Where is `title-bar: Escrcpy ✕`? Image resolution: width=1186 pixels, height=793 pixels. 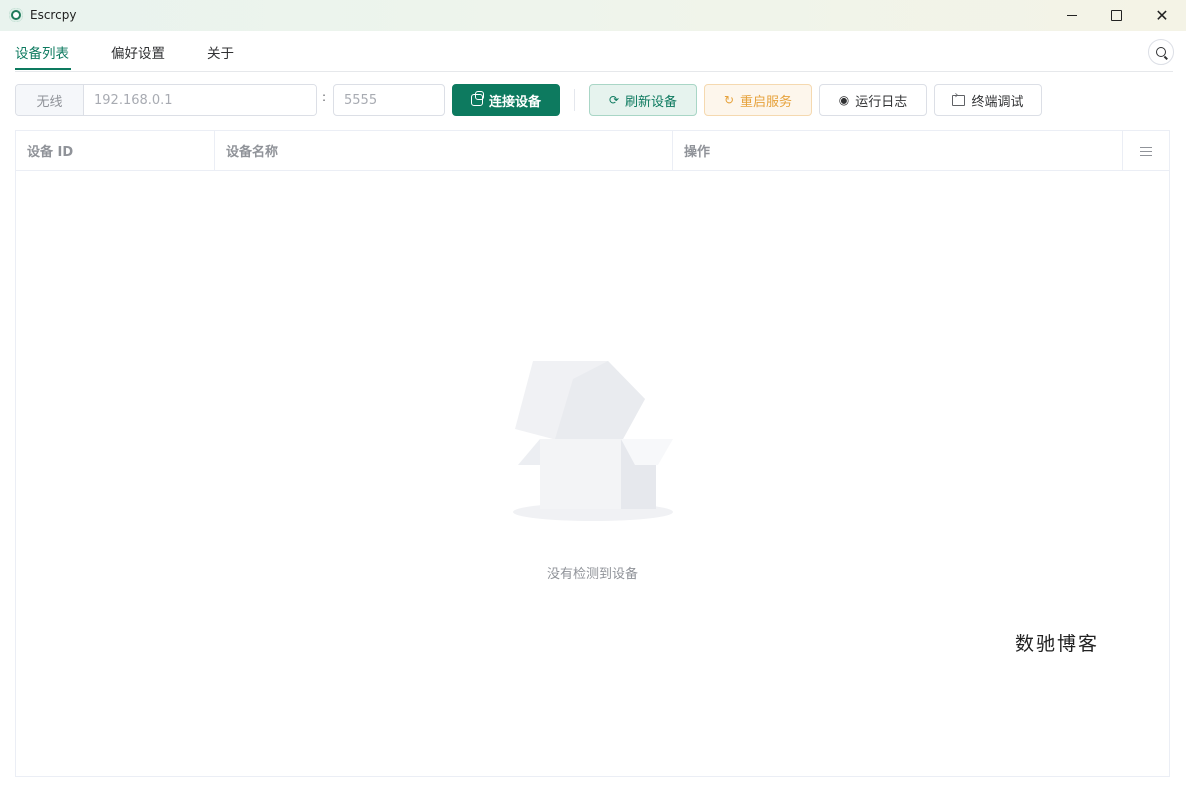
title-bar: Escrcpy ✕ is located at coordinates (593, 15).